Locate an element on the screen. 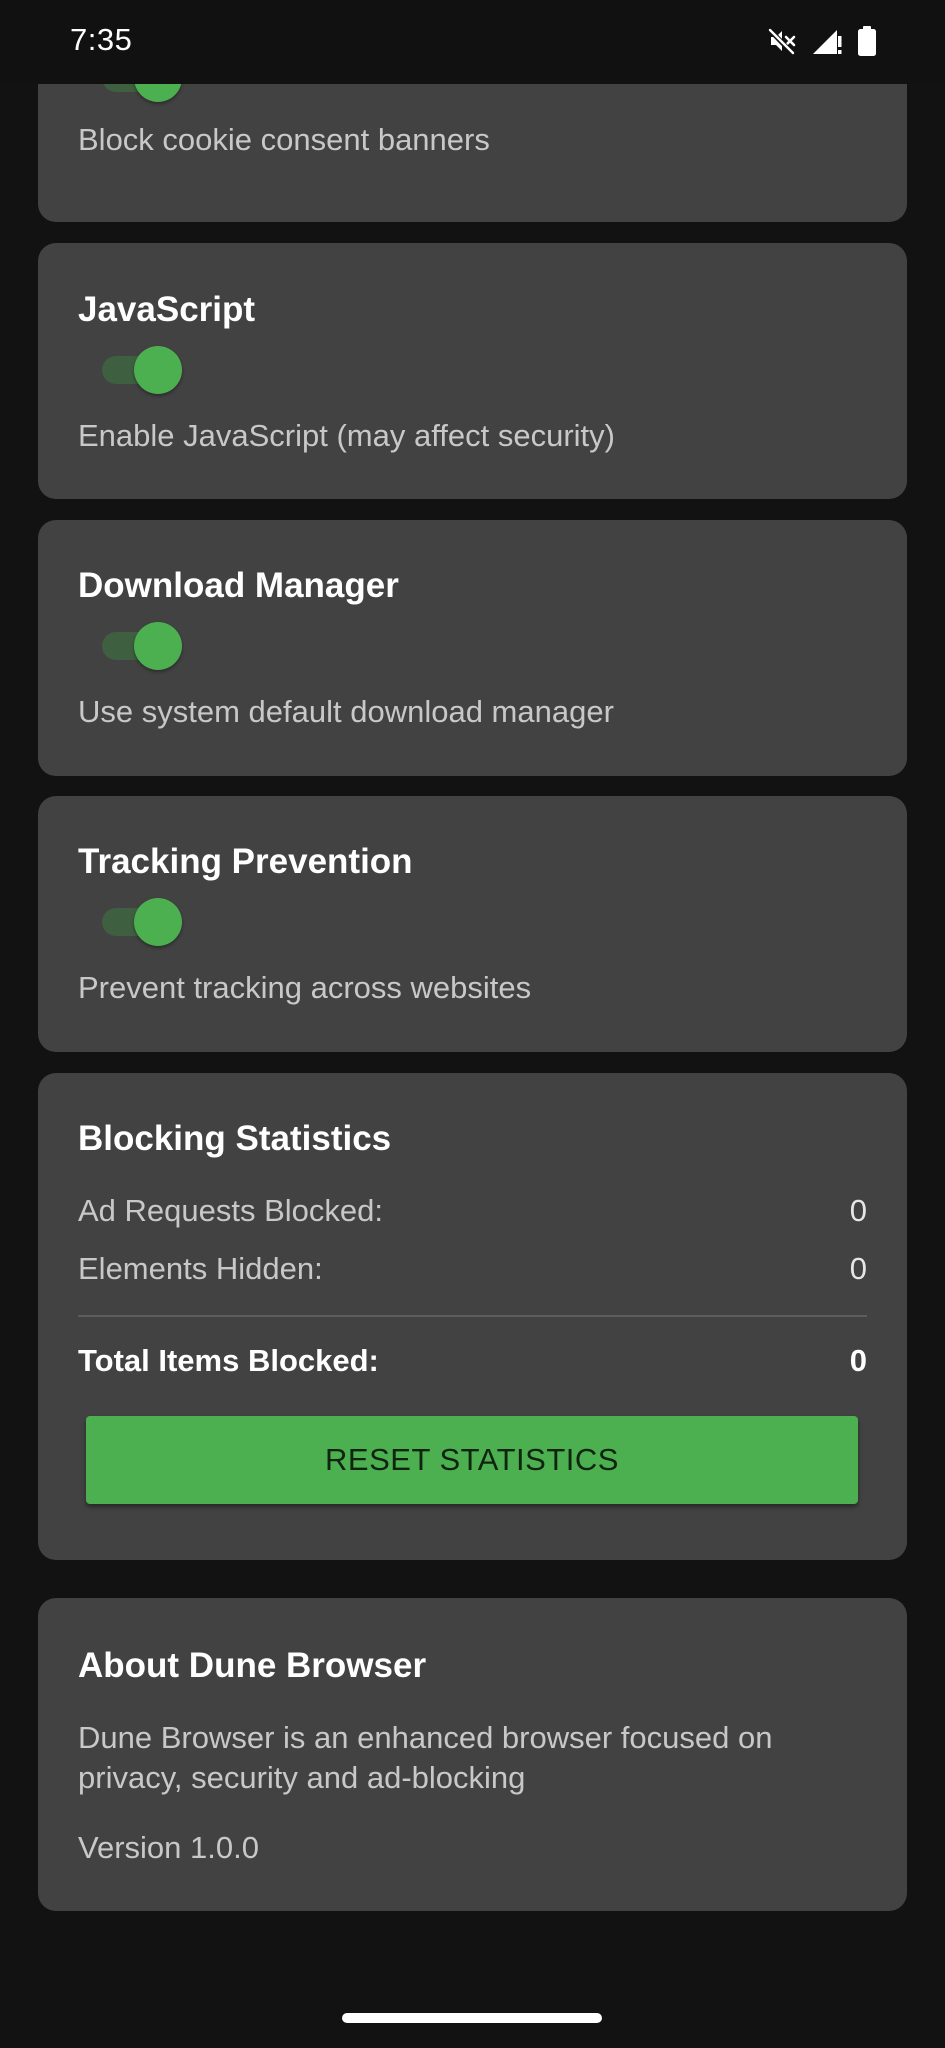 The width and height of the screenshot is (945, 2048). about-version: Version 1.0.0 is located at coordinates (168, 1847).